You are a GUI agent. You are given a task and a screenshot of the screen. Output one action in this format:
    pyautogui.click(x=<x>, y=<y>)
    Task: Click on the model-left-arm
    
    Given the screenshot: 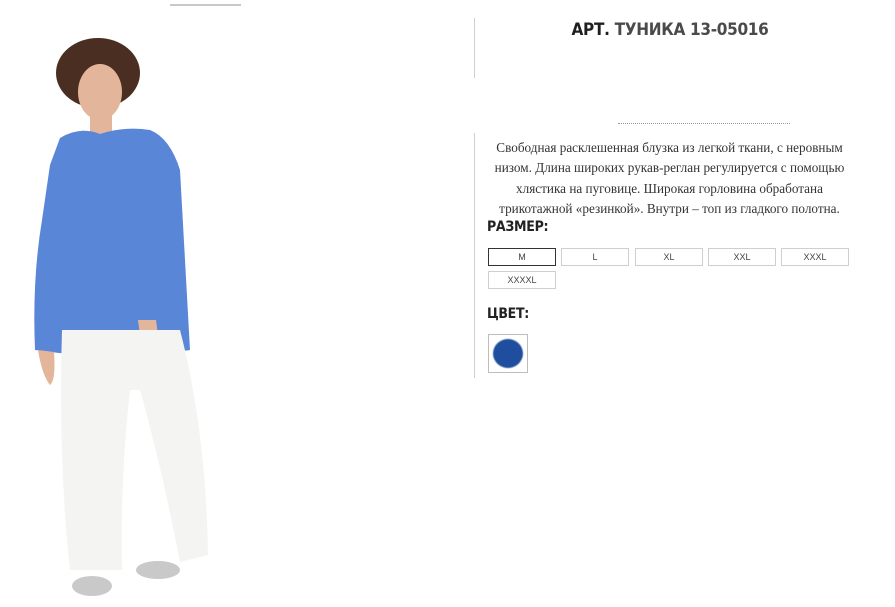 What is the action you would take?
    pyautogui.click(x=46, y=367)
    